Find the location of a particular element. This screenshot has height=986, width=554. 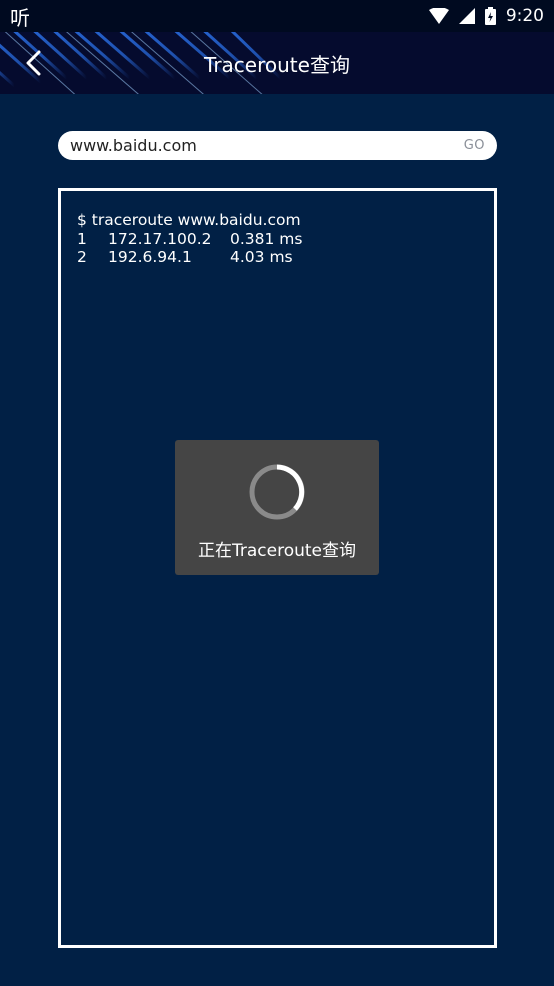

loading-spinner-icon is located at coordinates (277, 492).